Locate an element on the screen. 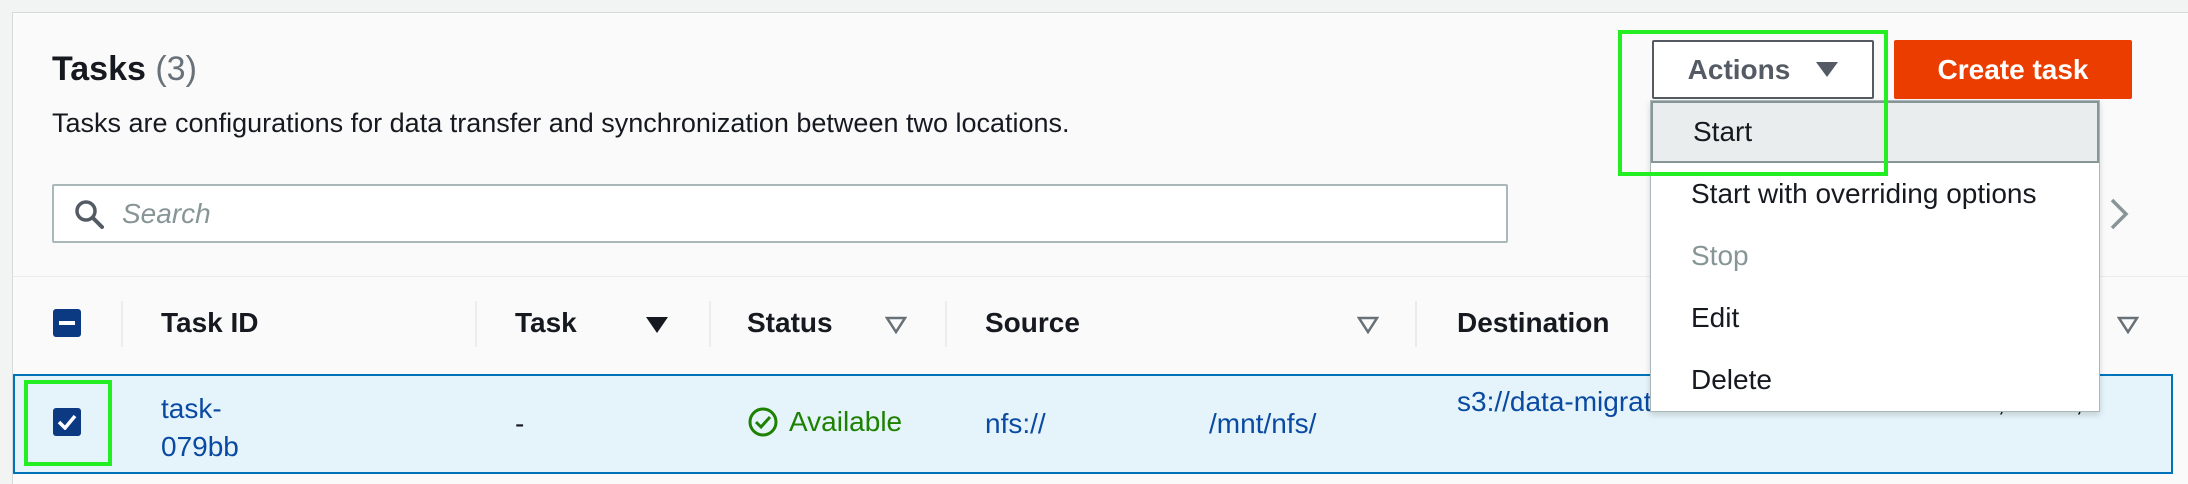 The width and height of the screenshot is (2188, 484). column-header-source: Source is located at coordinates (1032, 323).